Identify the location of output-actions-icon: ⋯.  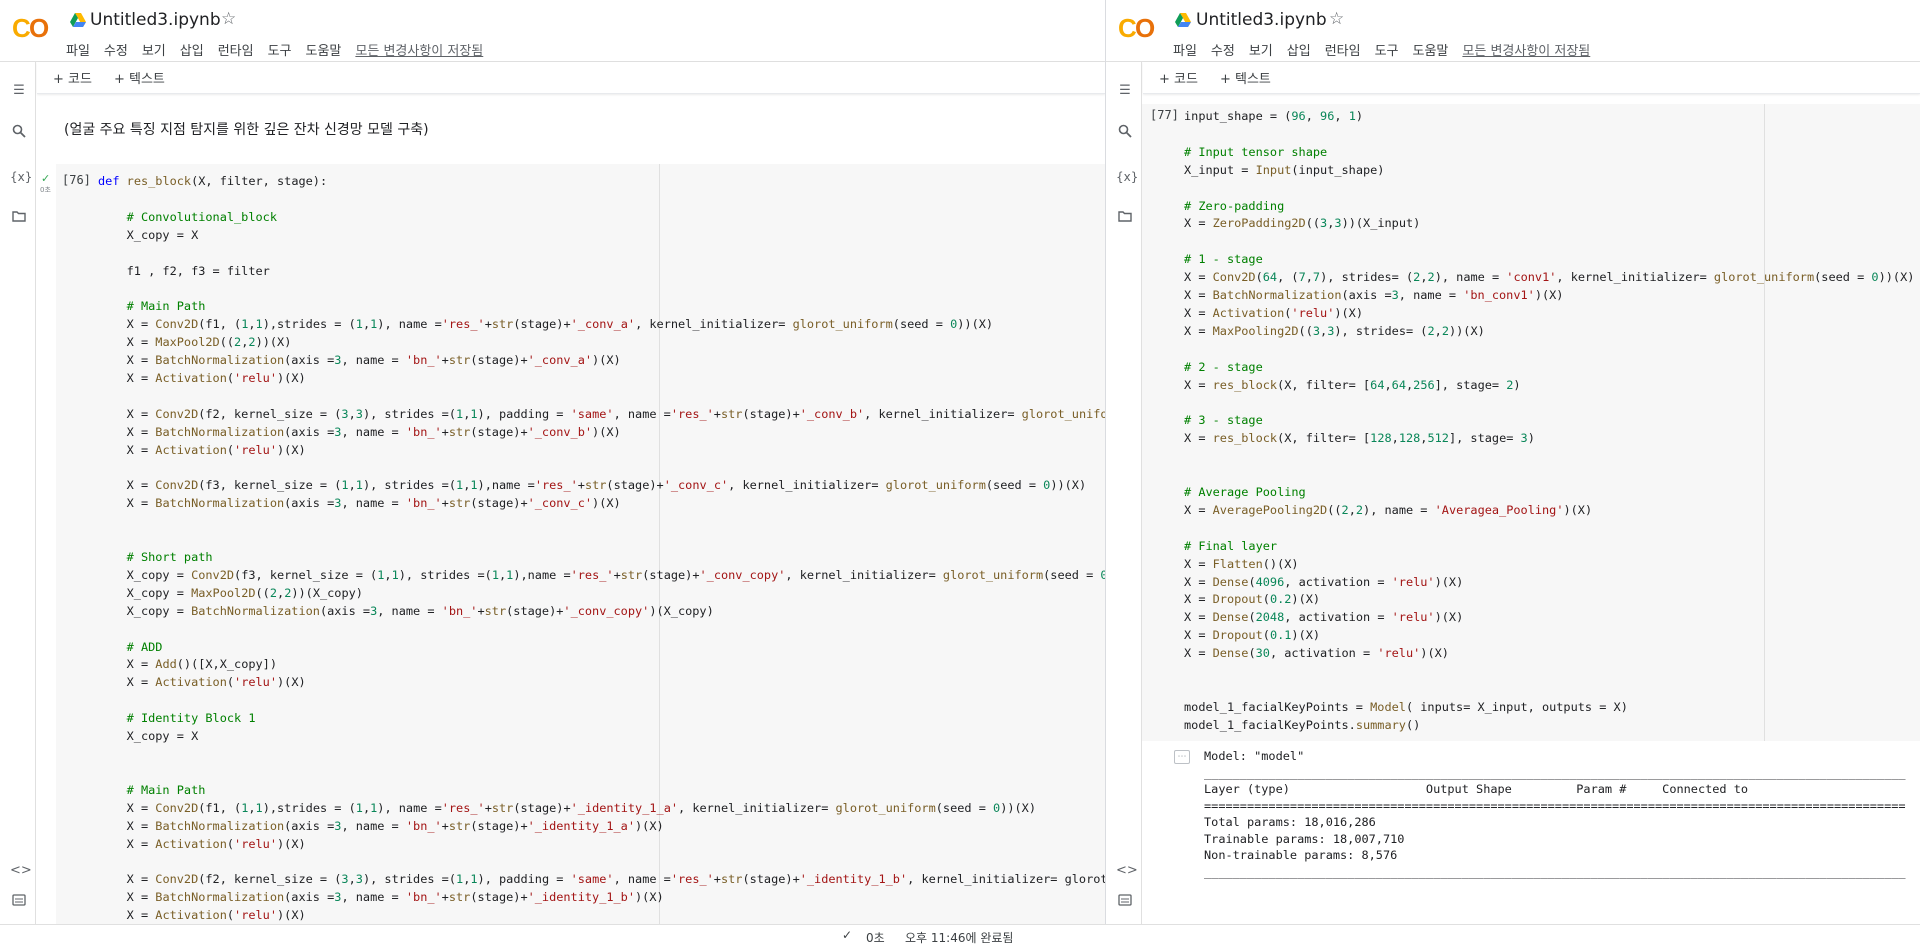
(1182, 757).